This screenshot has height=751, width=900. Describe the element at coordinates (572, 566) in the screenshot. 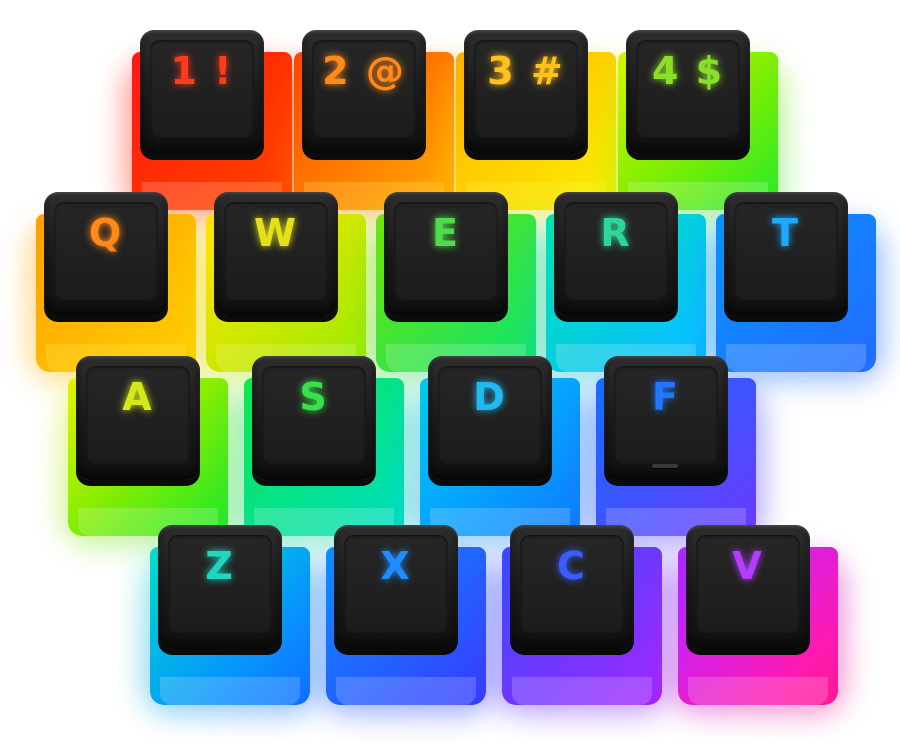

I see `keycap-legend: C` at that location.